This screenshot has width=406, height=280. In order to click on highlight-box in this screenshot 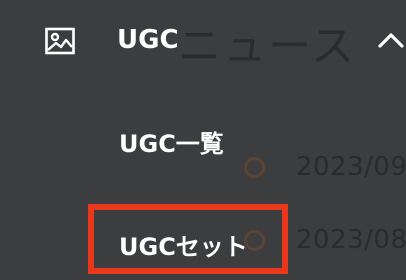, I will do `click(188, 239)`.